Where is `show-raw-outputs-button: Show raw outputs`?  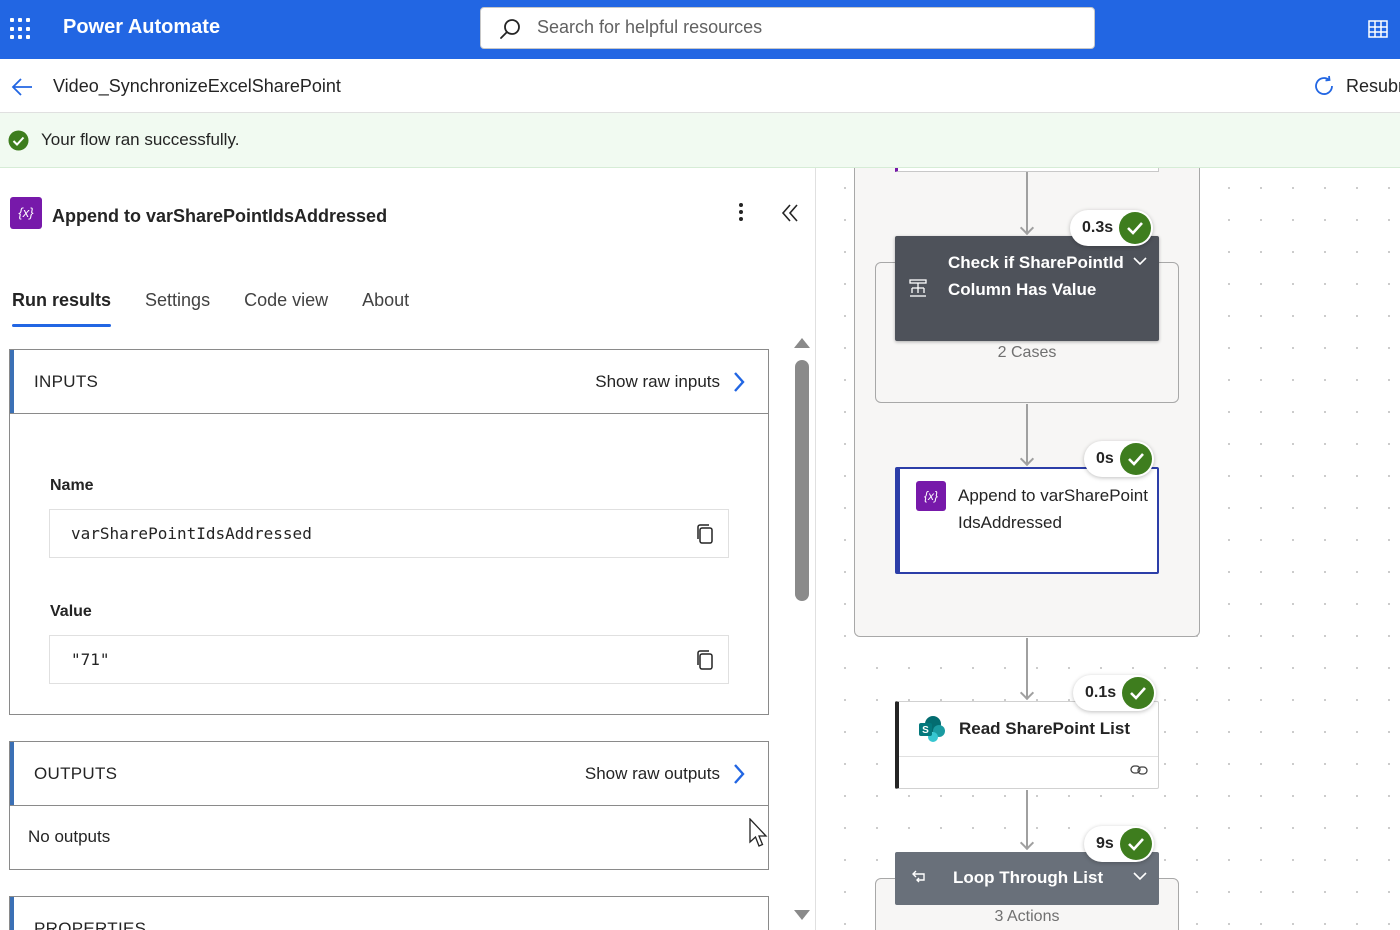
show-raw-outputs-button: Show raw outputs is located at coordinates (665, 774).